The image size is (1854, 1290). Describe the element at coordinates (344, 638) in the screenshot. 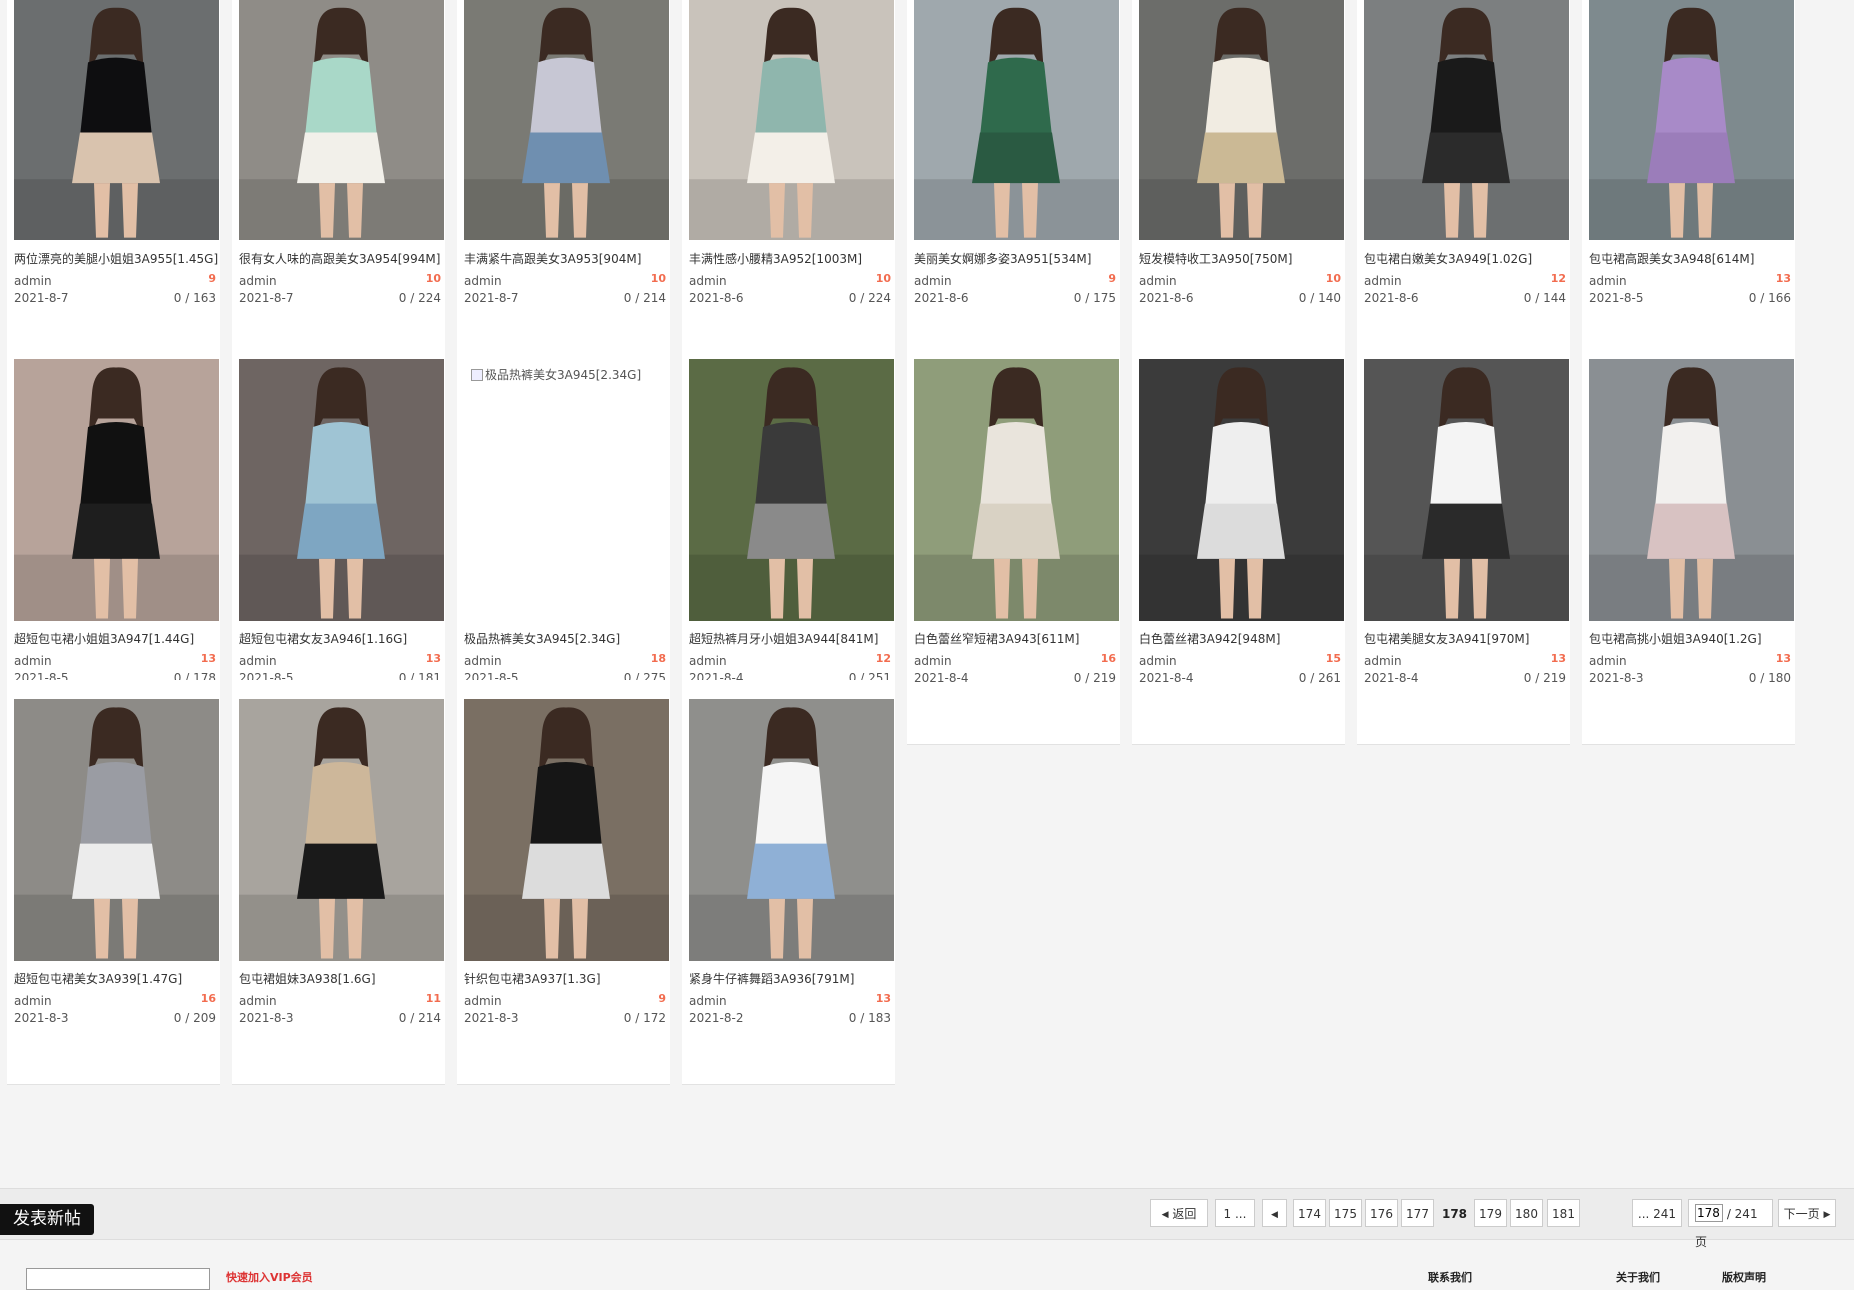

I see `thread-title: 超短包屯裙女友3A946[1.16G]` at that location.